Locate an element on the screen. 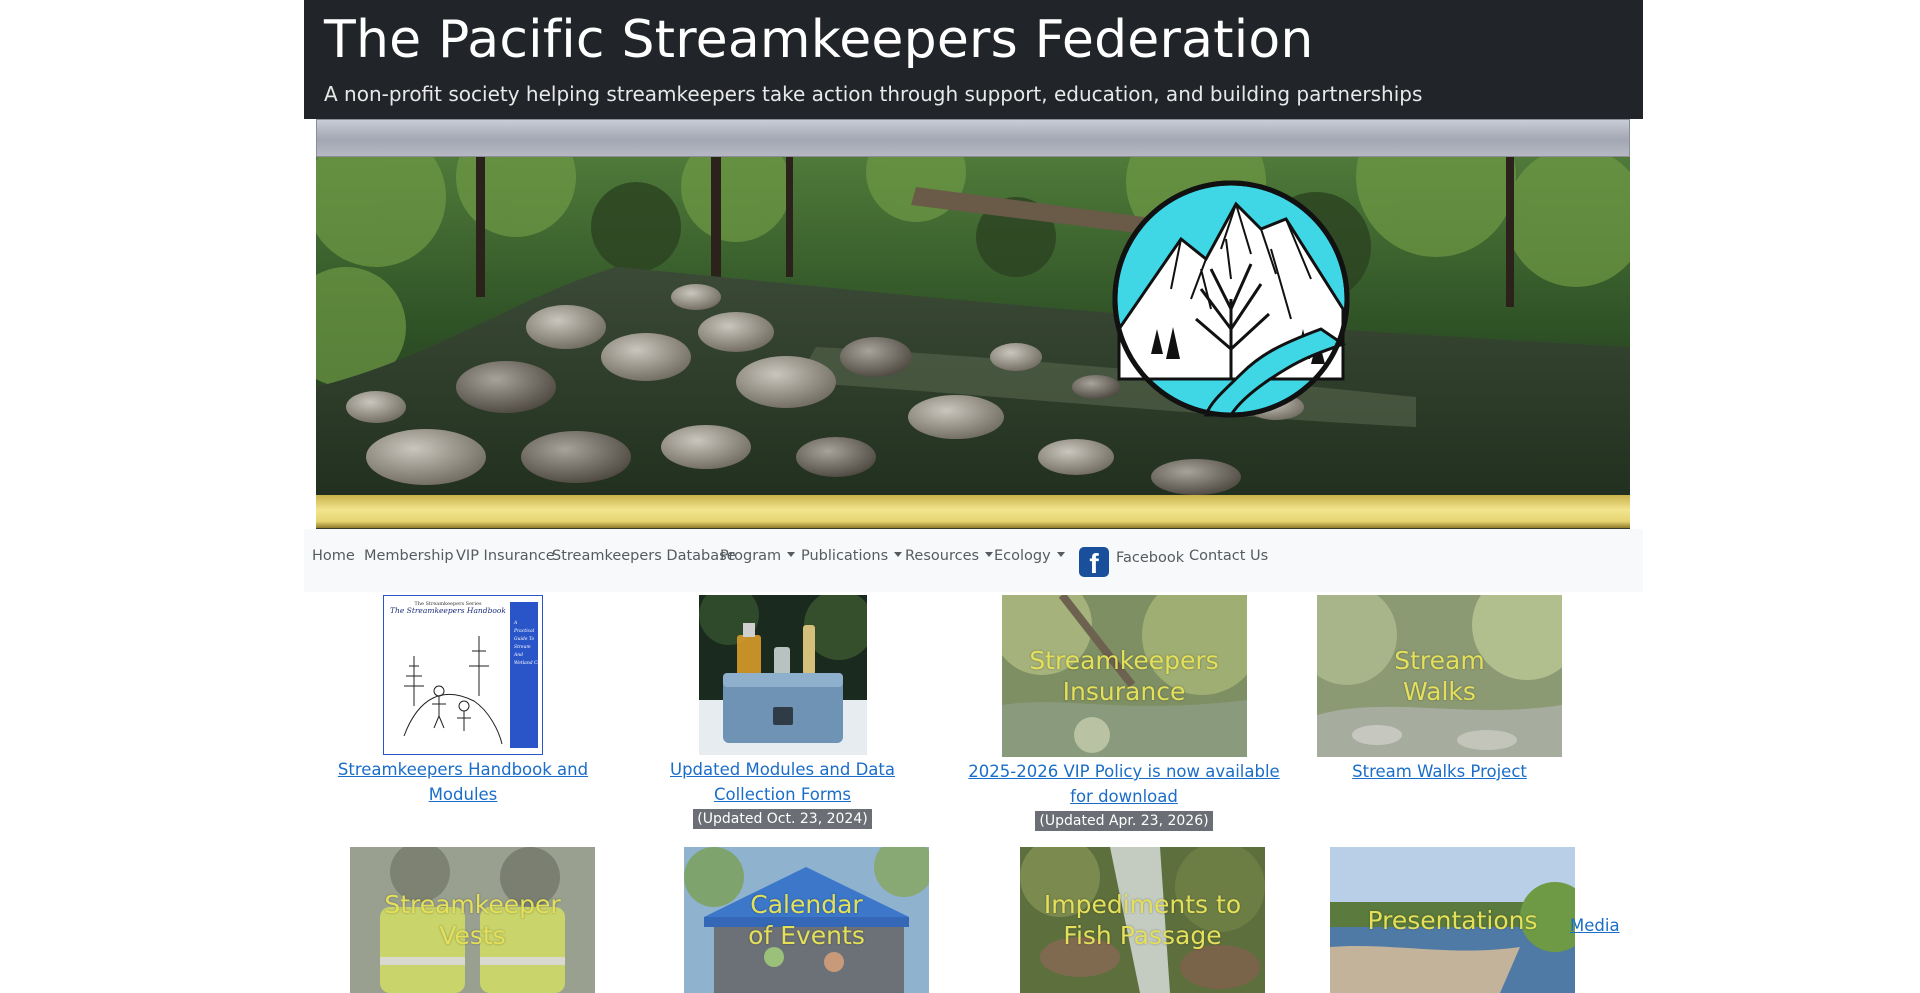 This screenshot has width=1920, height=993. handbook-subtitle-line-3: Guide To is located at coordinates (524, 639).